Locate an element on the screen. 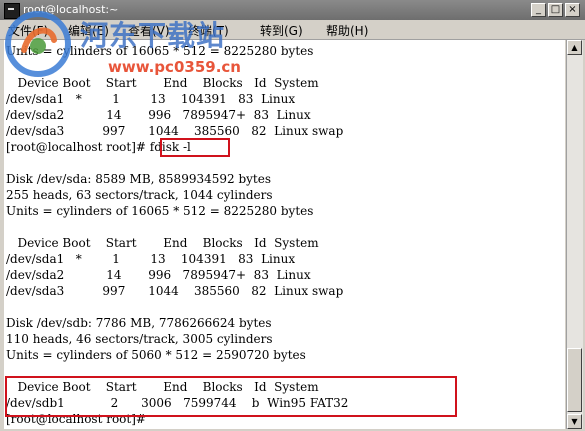 The width and height of the screenshot is (585, 431). command-highlight-box is located at coordinates (195, 147).